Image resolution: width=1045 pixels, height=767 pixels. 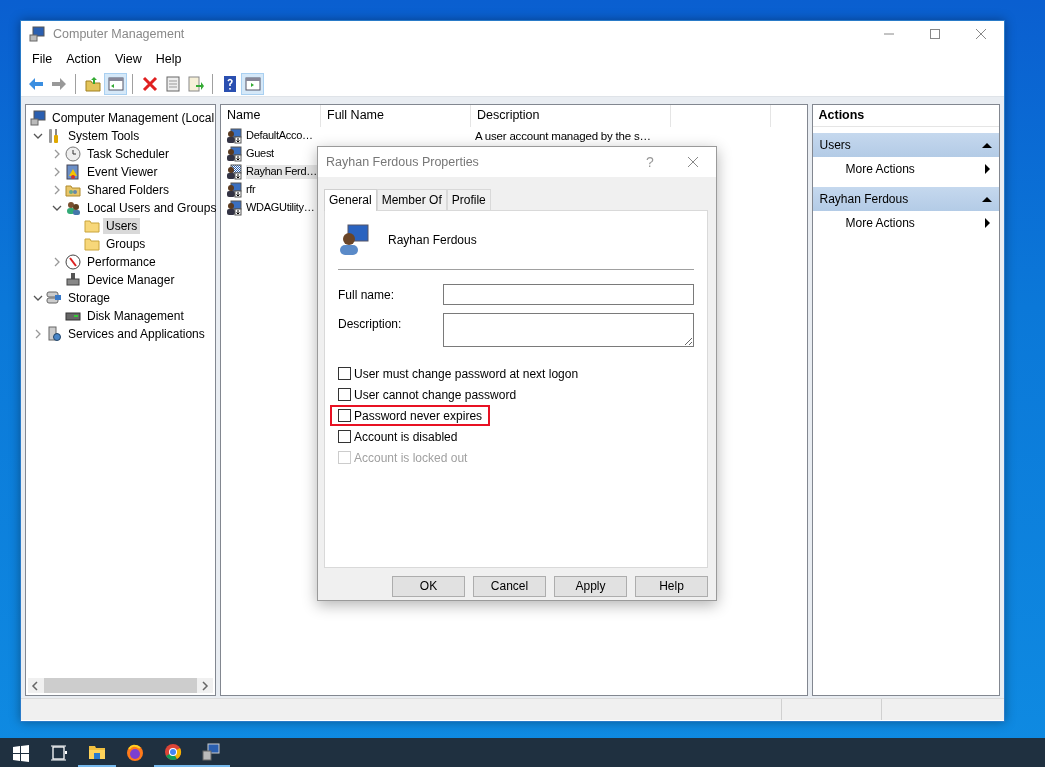 I want to click on users-icon, so click(x=73, y=208).